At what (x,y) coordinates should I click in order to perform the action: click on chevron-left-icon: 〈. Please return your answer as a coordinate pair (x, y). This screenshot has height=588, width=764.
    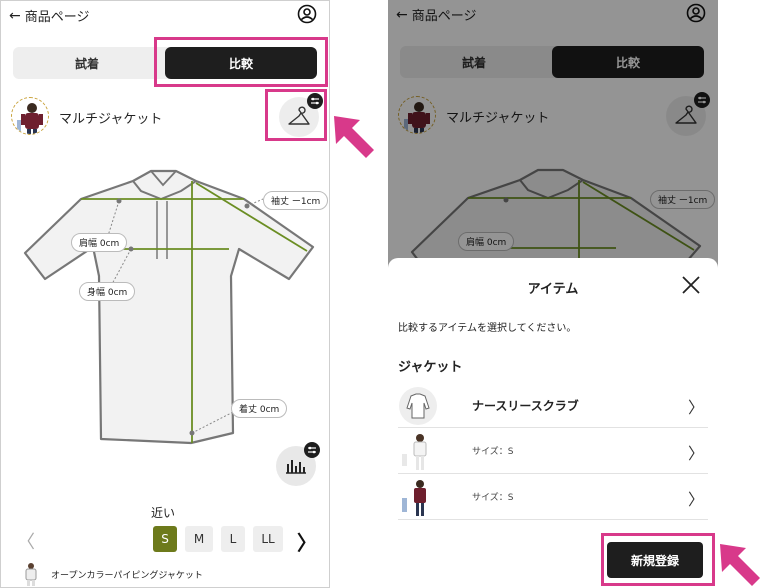
    Looking at the image, I should click on (26, 541).